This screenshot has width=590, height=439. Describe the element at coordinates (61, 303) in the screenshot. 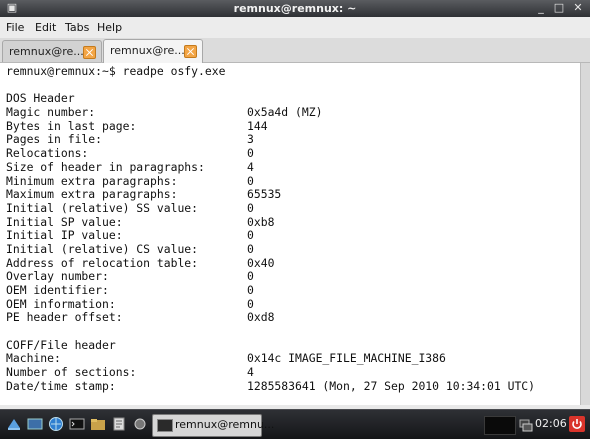

I see `field-name: OEM information:` at that location.